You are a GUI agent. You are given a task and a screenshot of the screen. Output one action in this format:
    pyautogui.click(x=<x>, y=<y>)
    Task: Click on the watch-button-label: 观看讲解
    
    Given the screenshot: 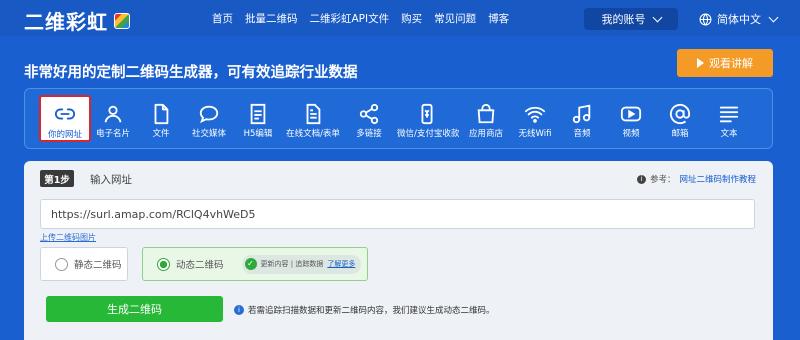 What is the action you would take?
    pyautogui.click(x=731, y=63)
    